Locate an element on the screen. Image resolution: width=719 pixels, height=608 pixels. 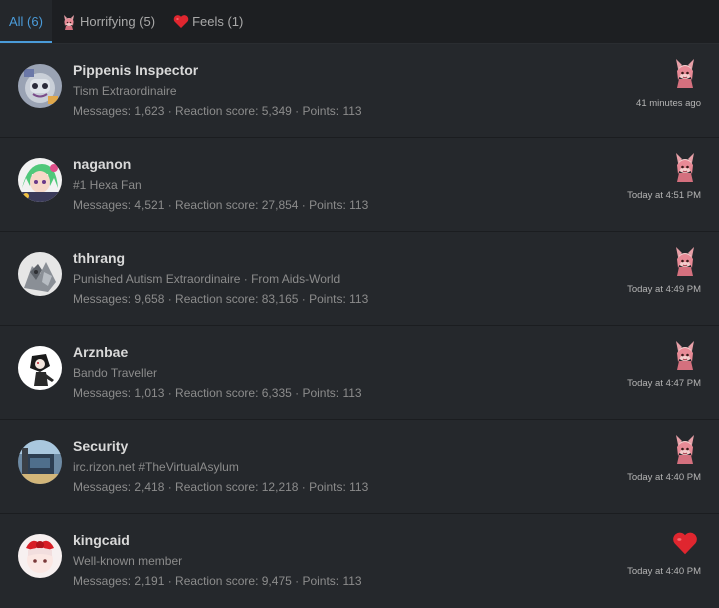
member-name: Arznbae is located at coordinates (100, 352).